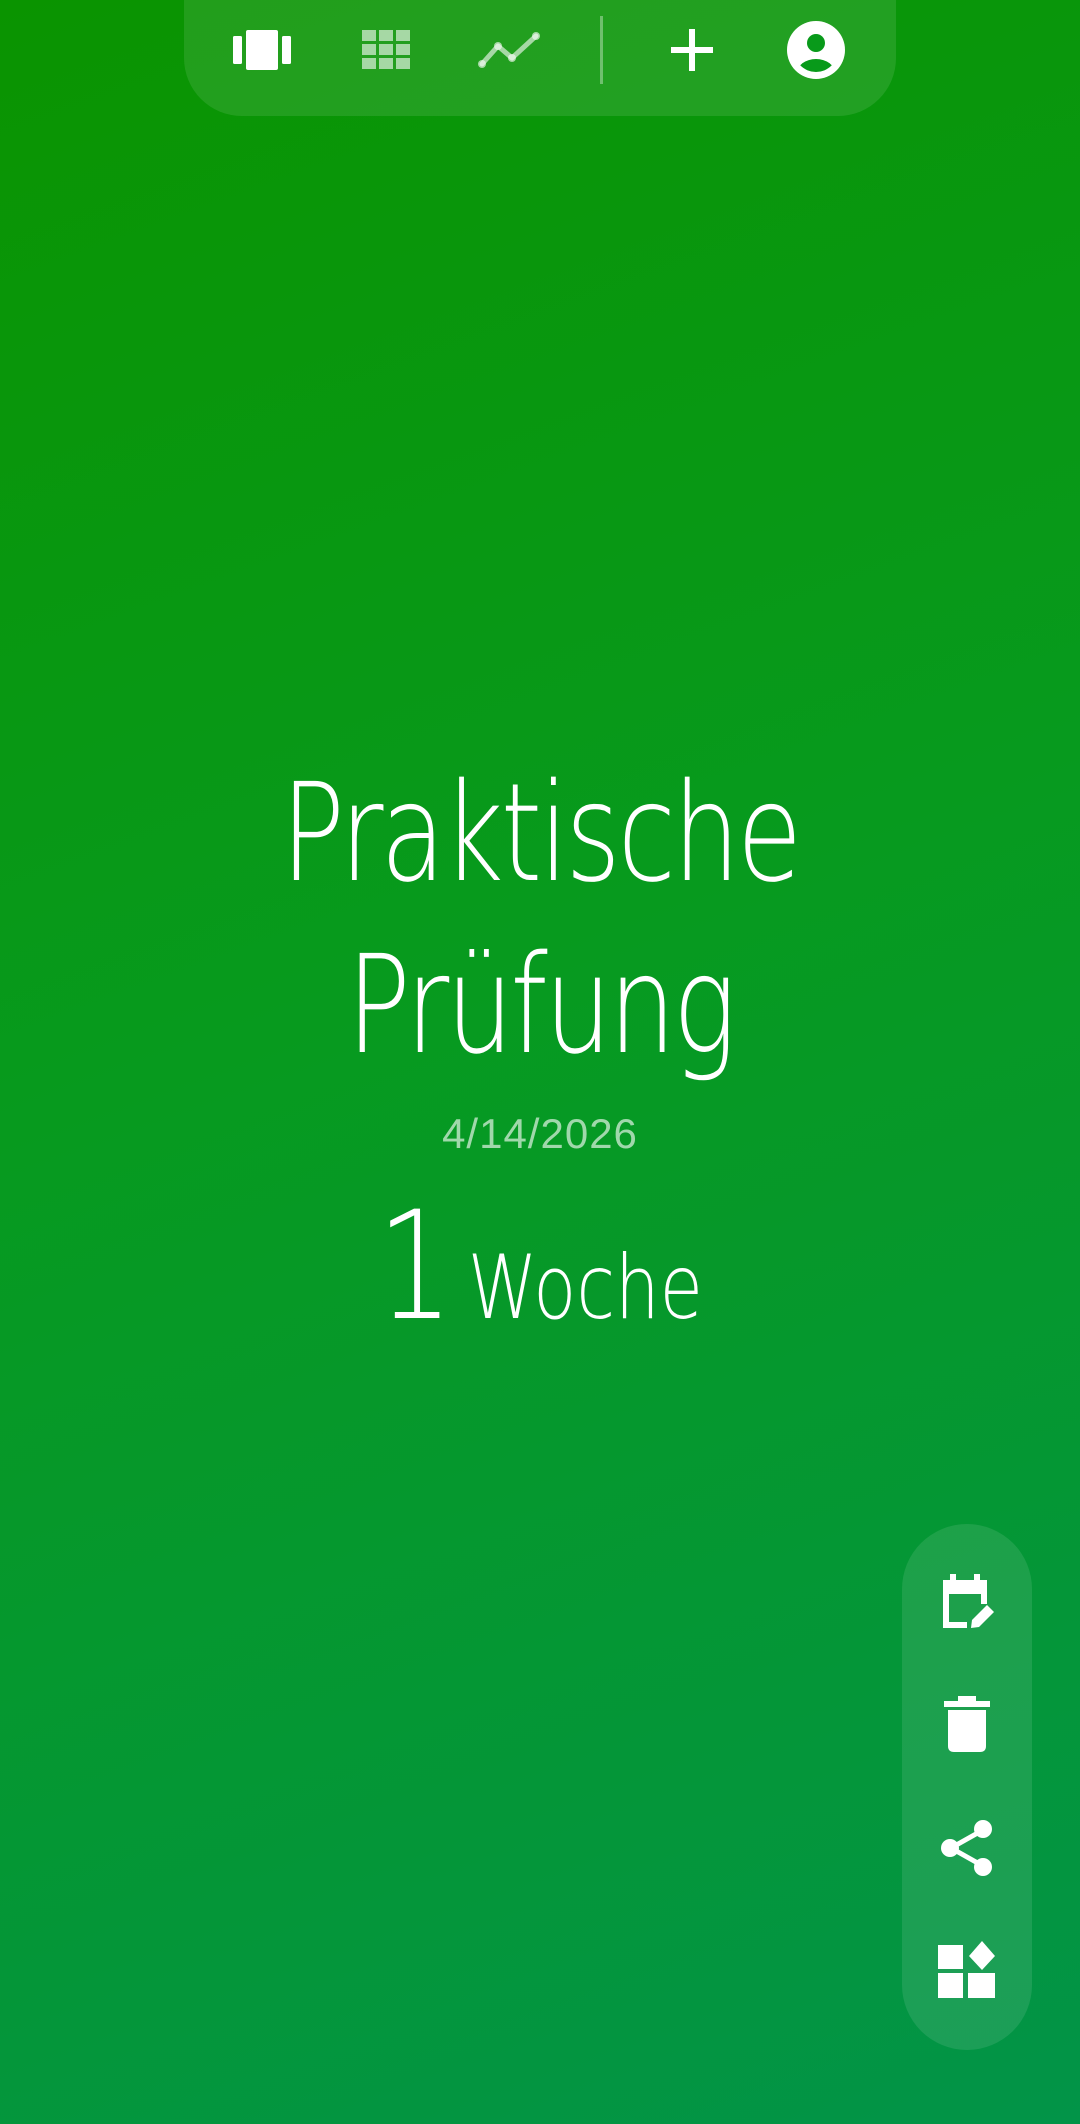  I want to click on account-button, so click(816, 50).